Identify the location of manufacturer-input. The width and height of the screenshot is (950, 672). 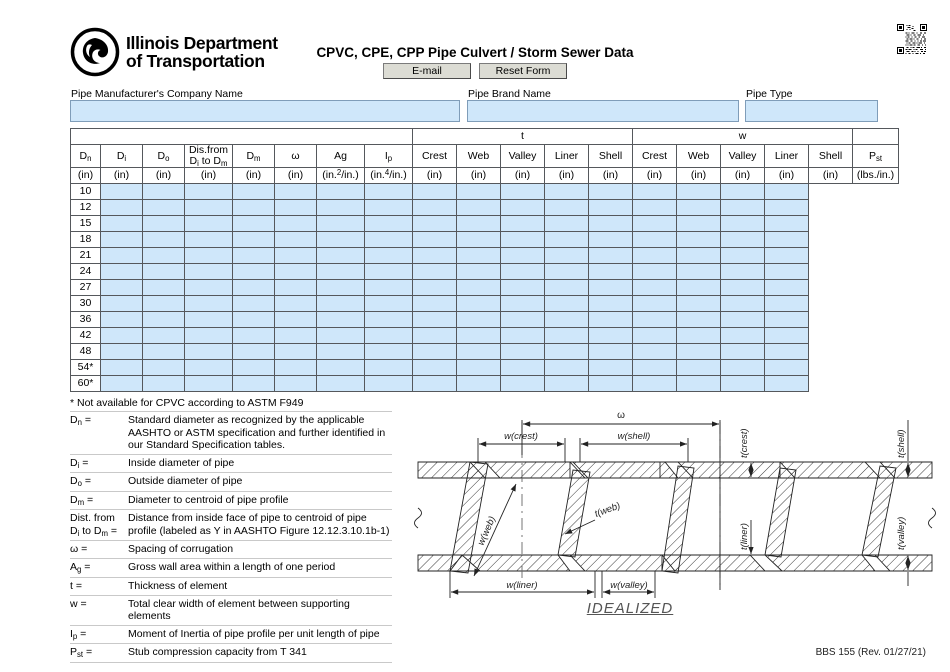
(265, 111).